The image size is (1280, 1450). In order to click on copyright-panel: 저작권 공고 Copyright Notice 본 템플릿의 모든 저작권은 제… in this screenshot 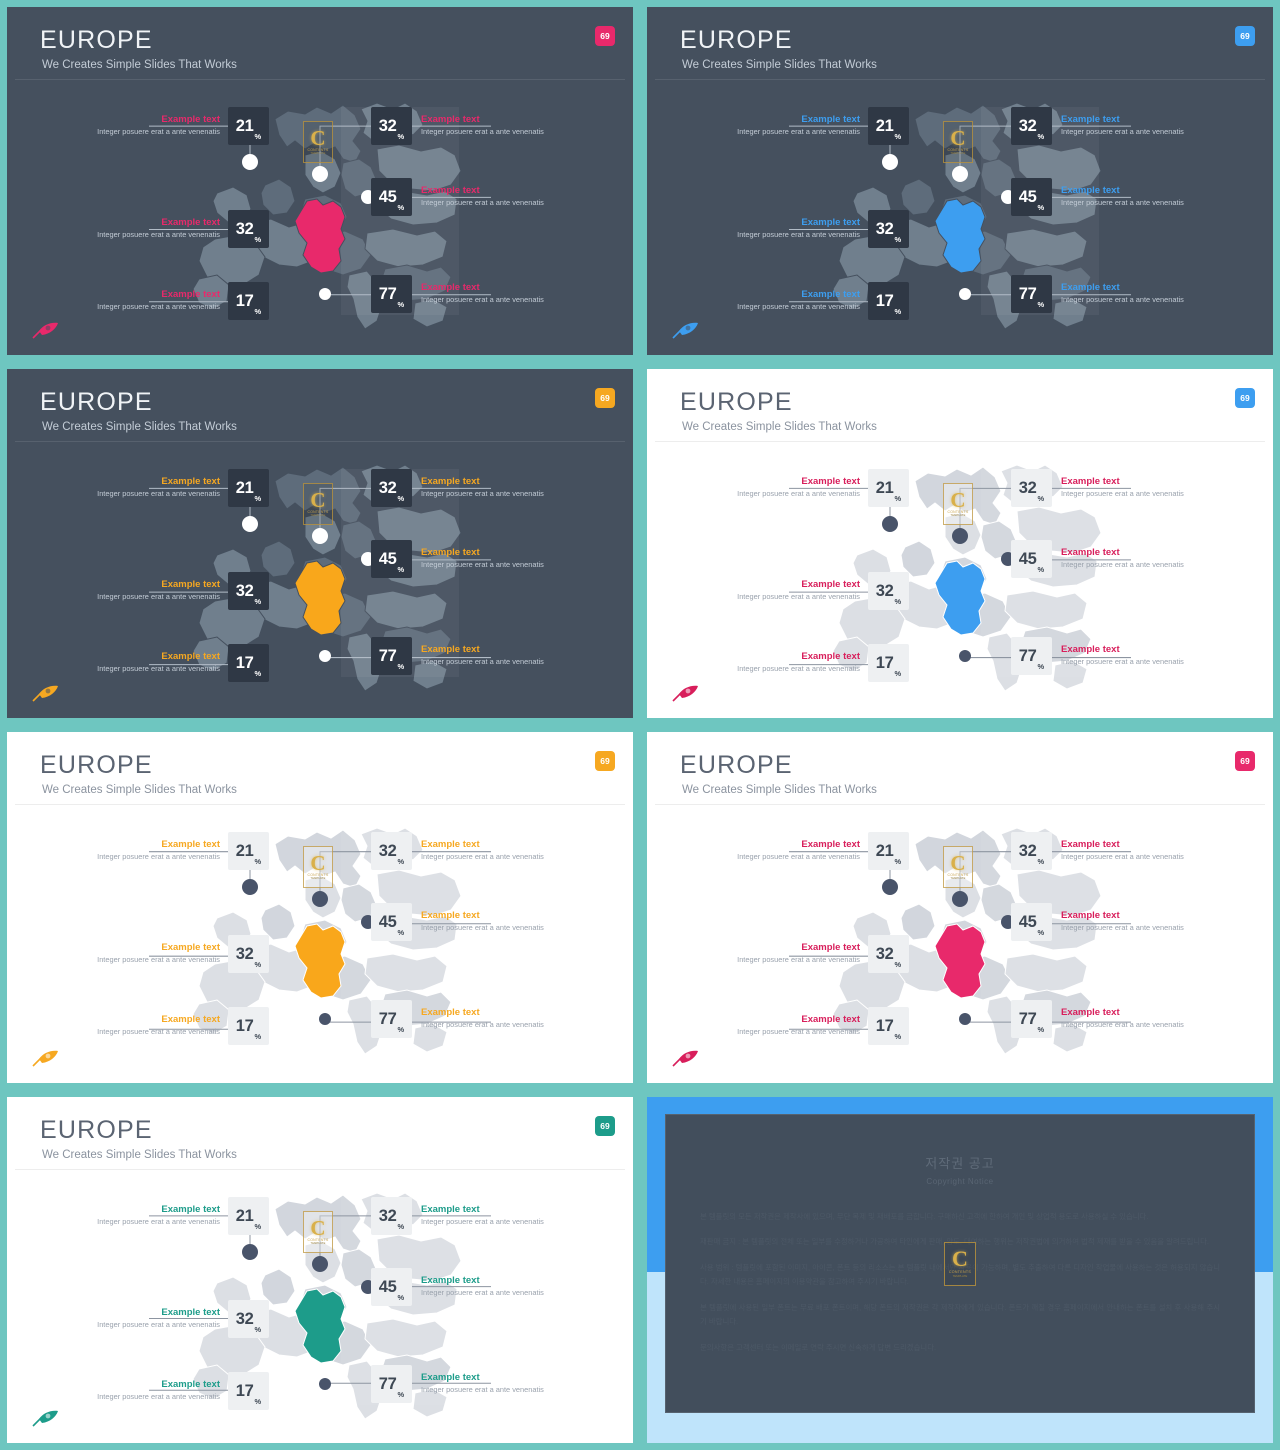, I will do `click(960, 1263)`.